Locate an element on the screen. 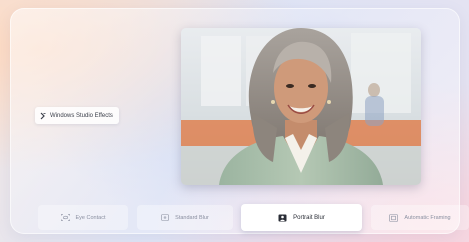  automatic-framing-button: Automatic Framing is located at coordinates (420, 217).